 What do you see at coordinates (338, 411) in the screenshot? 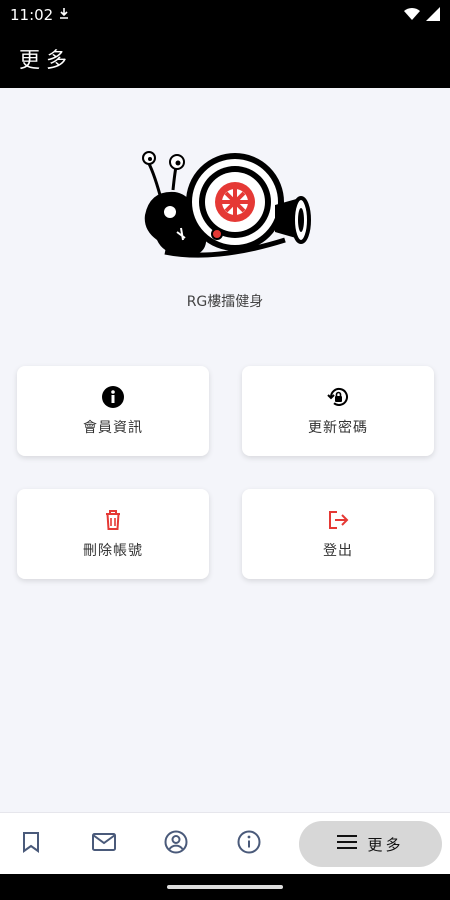
I see `update-password-button: 更新密碼` at bounding box center [338, 411].